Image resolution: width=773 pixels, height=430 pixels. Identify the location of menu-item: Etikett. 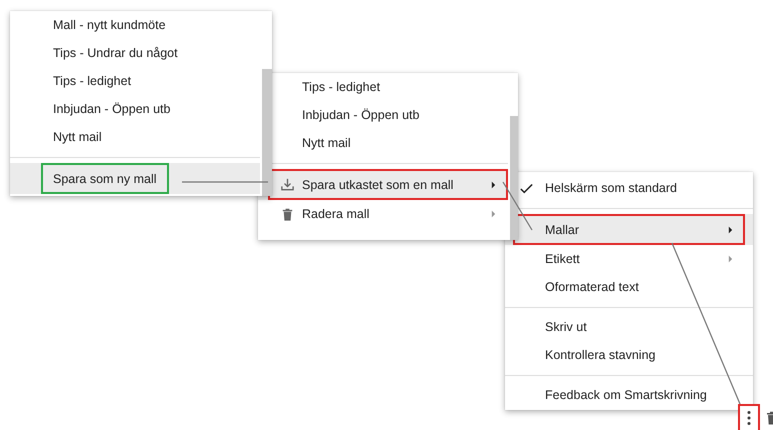
(629, 259).